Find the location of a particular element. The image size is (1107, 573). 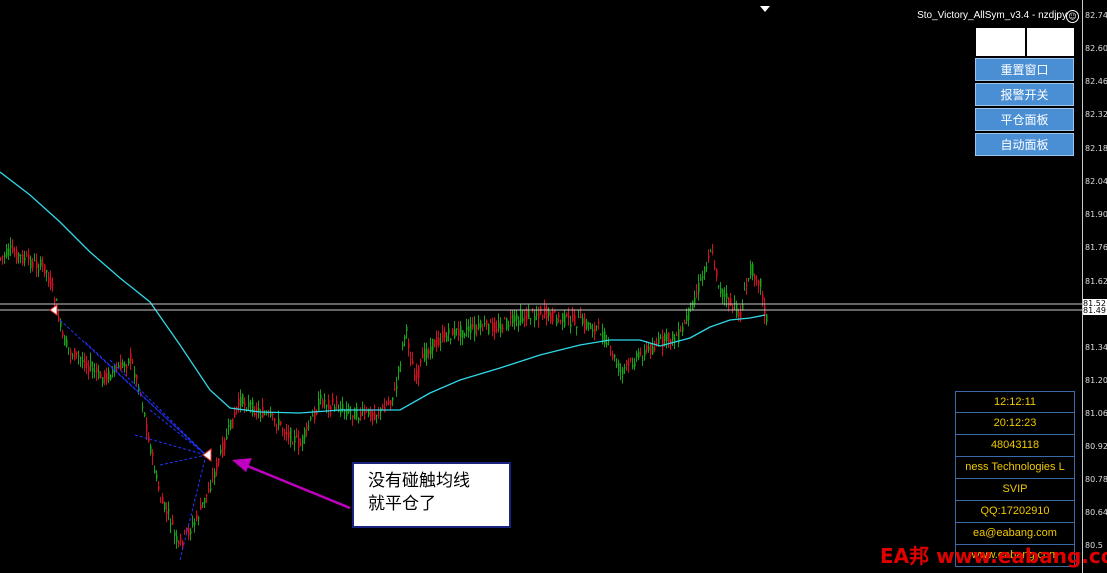

broker-name: ness Technologies L is located at coordinates (1015, 468).